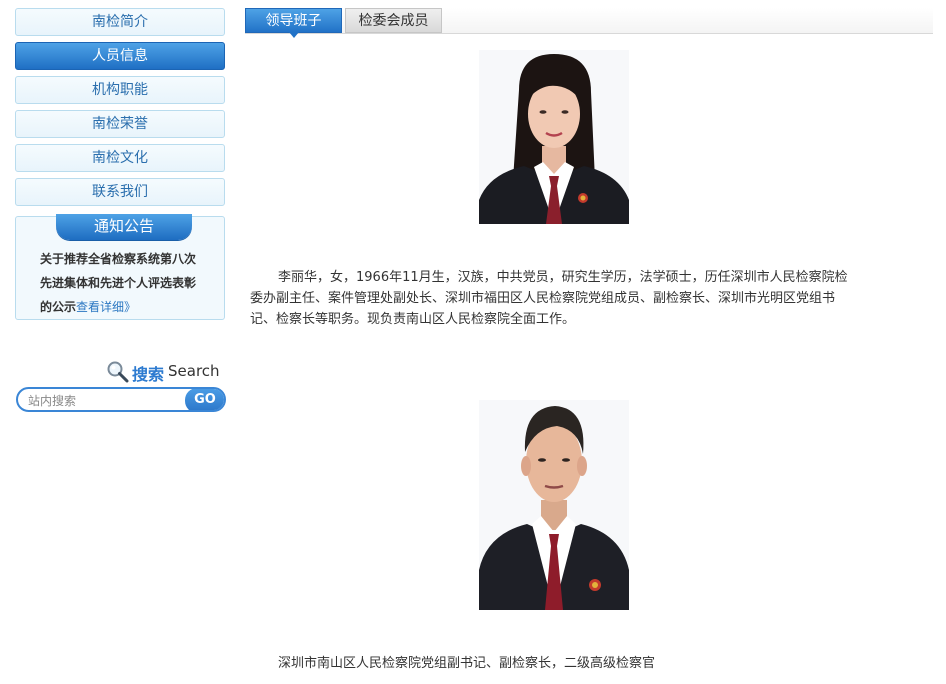 Image resolution: width=946 pixels, height=684 pixels. I want to click on sidebar-item-honors: 南检荣誉, so click(120, 124).